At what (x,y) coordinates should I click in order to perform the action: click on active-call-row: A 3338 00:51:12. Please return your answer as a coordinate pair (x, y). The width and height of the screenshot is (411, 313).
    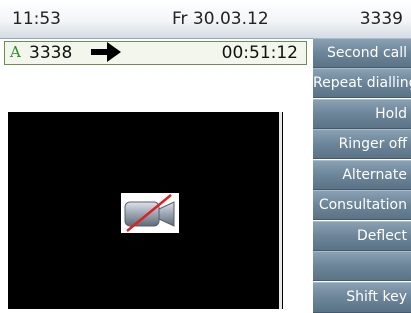
    Looking at the image, I should click on (155, 53).